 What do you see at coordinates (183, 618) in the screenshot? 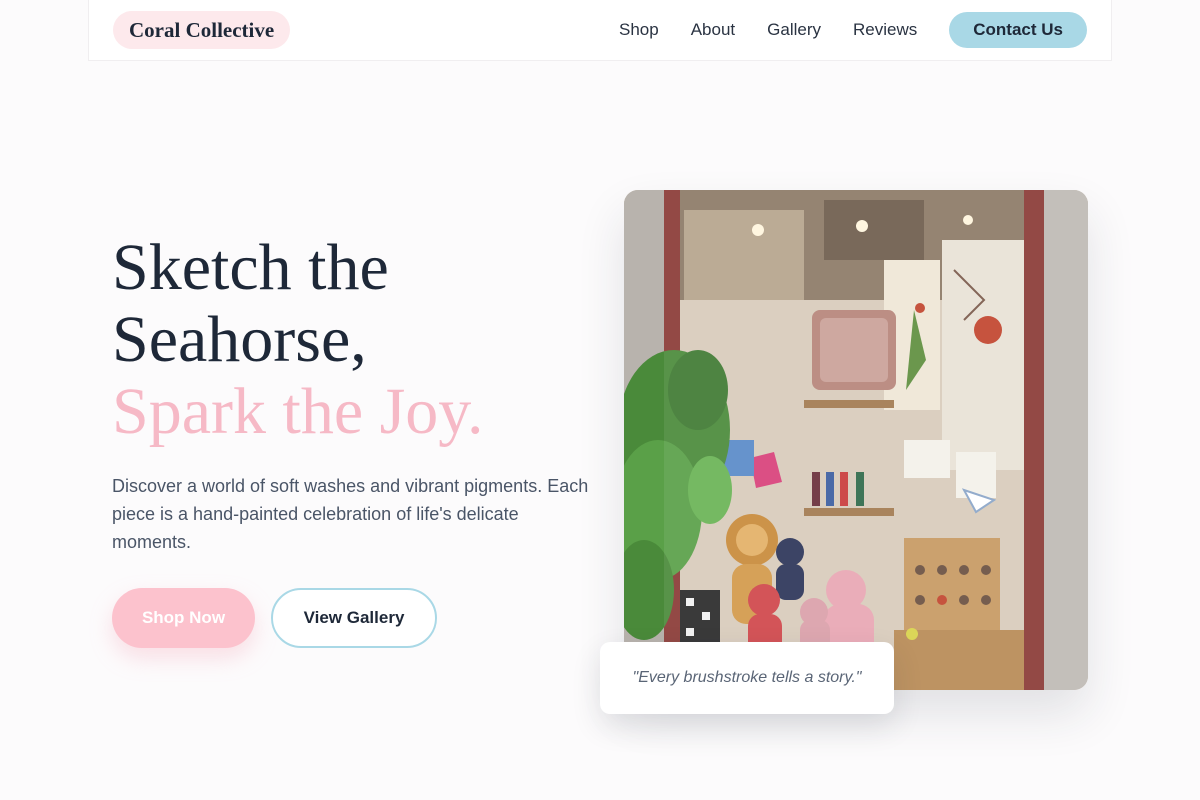
I see `shop-now-button: Shop Now` at bounding box center [183, 618].